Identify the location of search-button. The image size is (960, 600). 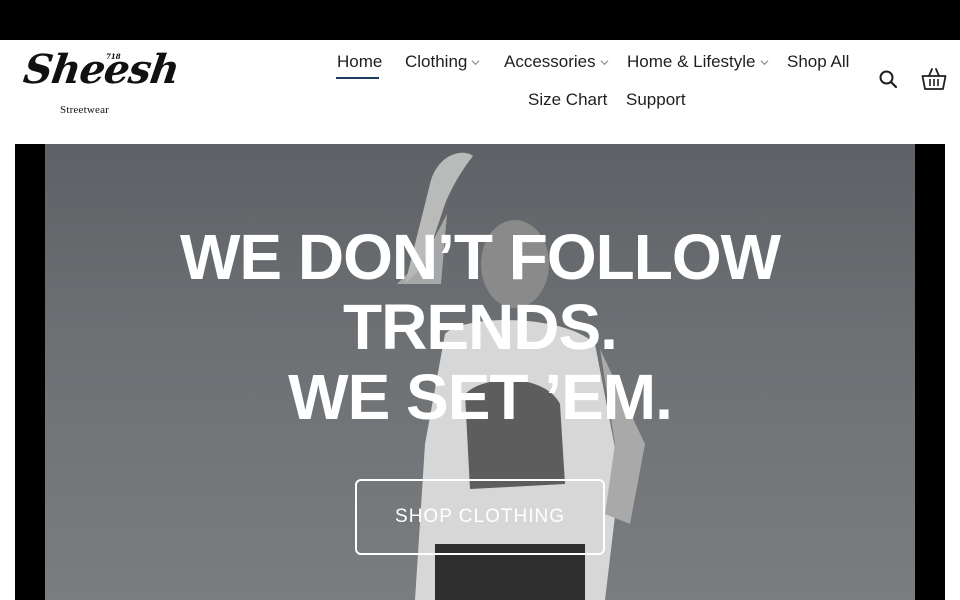
(888, 81).